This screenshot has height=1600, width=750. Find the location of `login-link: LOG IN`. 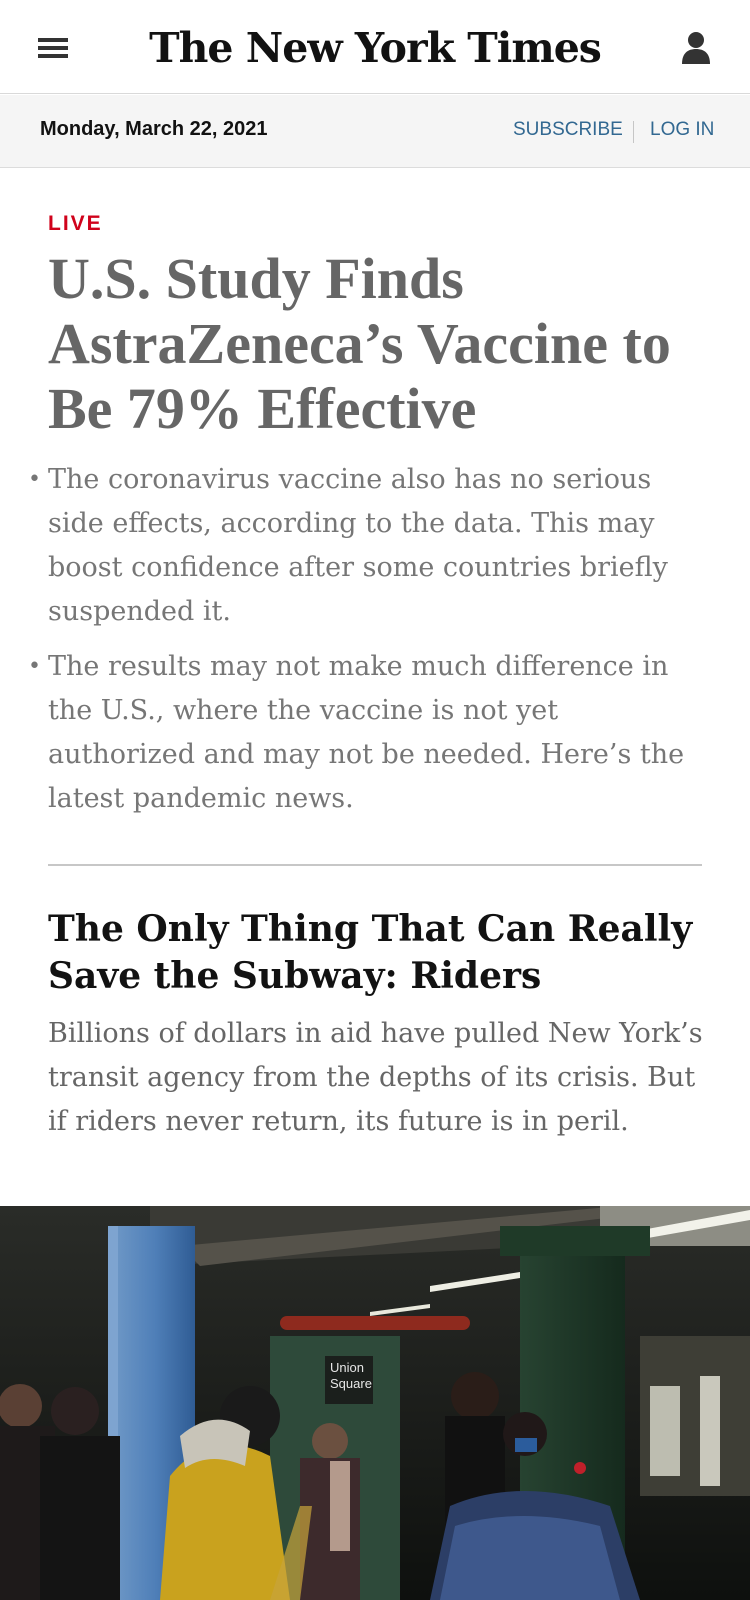

login-link: LOG IN is located at coordinates (682, 130).